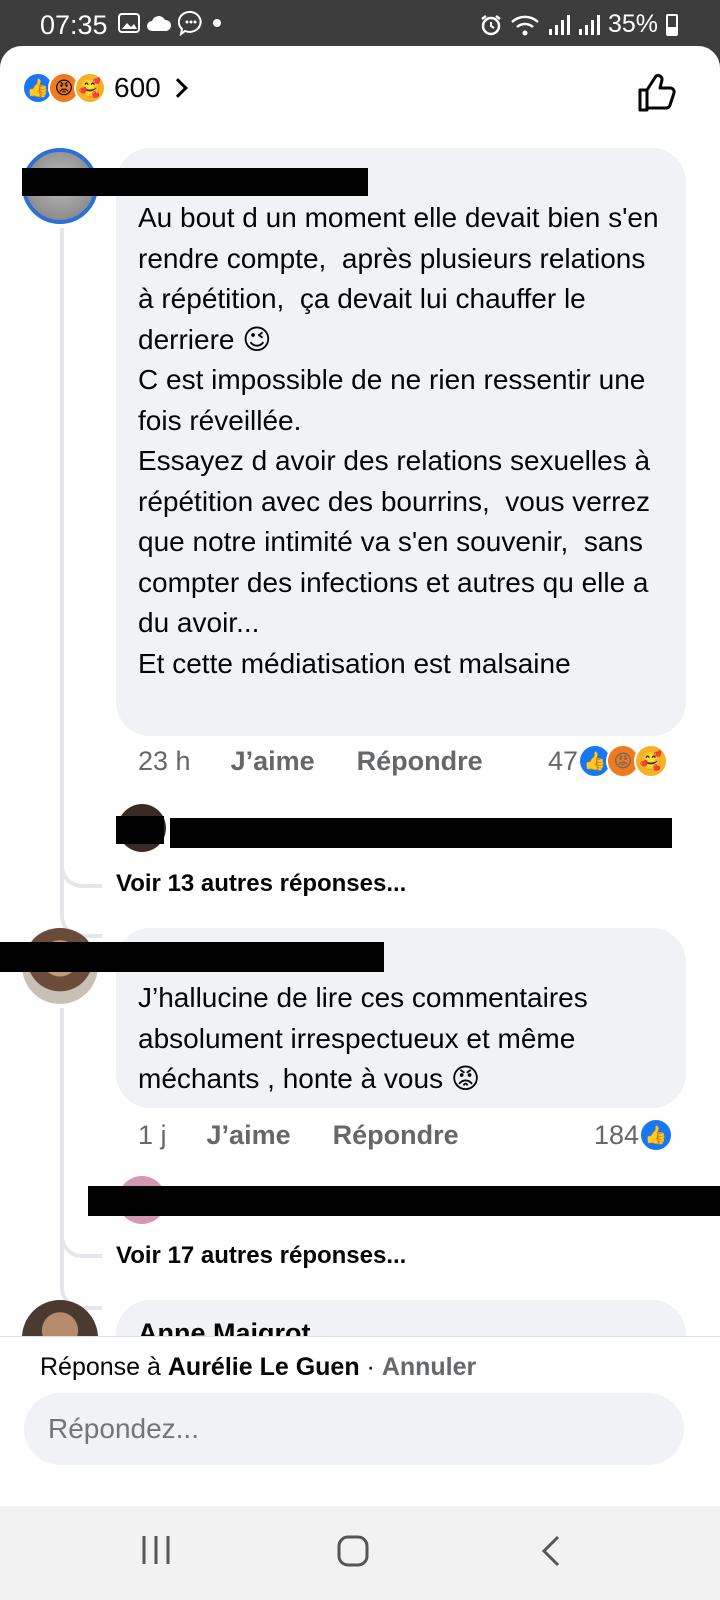  What do you see at coordinates (617, 1134) in the screenshot?
I see `comment-reaction-count: 184` at bounding box center [617, 1134].